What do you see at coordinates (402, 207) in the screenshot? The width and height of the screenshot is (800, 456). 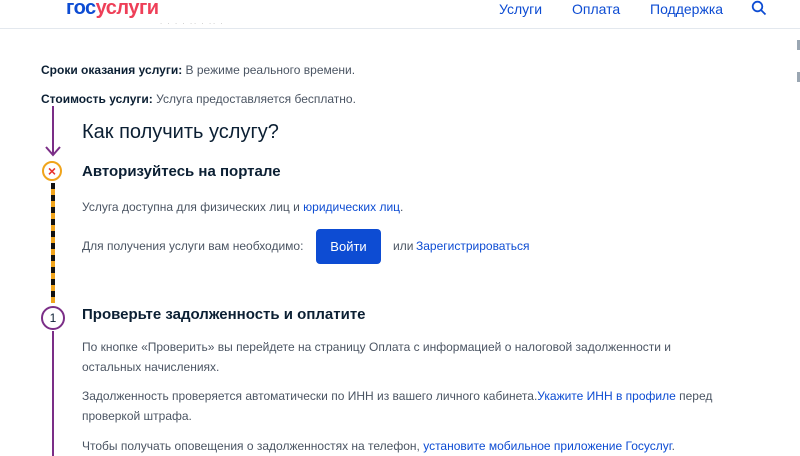 I see `step-auth-text-suffix: .` at bounding box center [402, 207].